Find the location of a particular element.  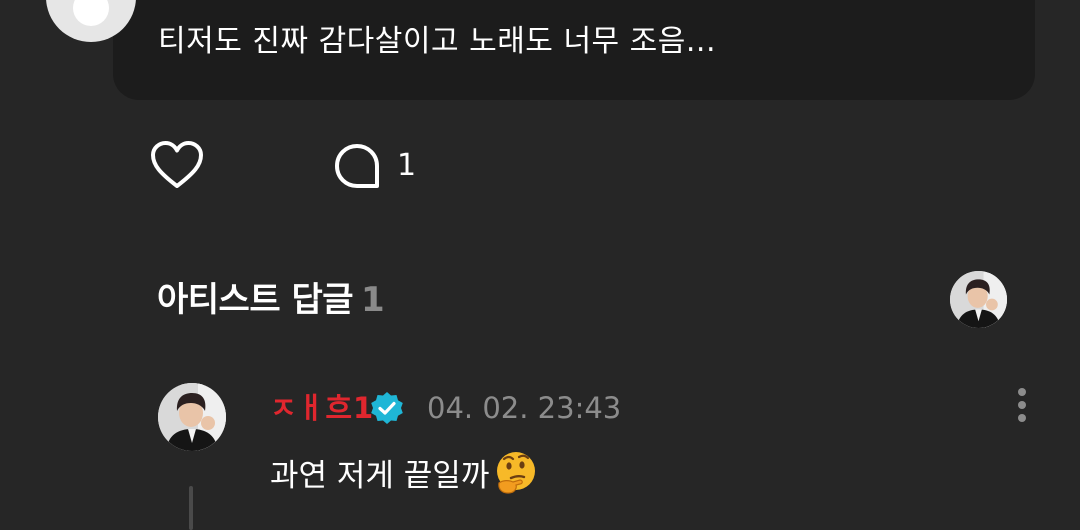

artist-avatar is located at coordinates (978, 299).